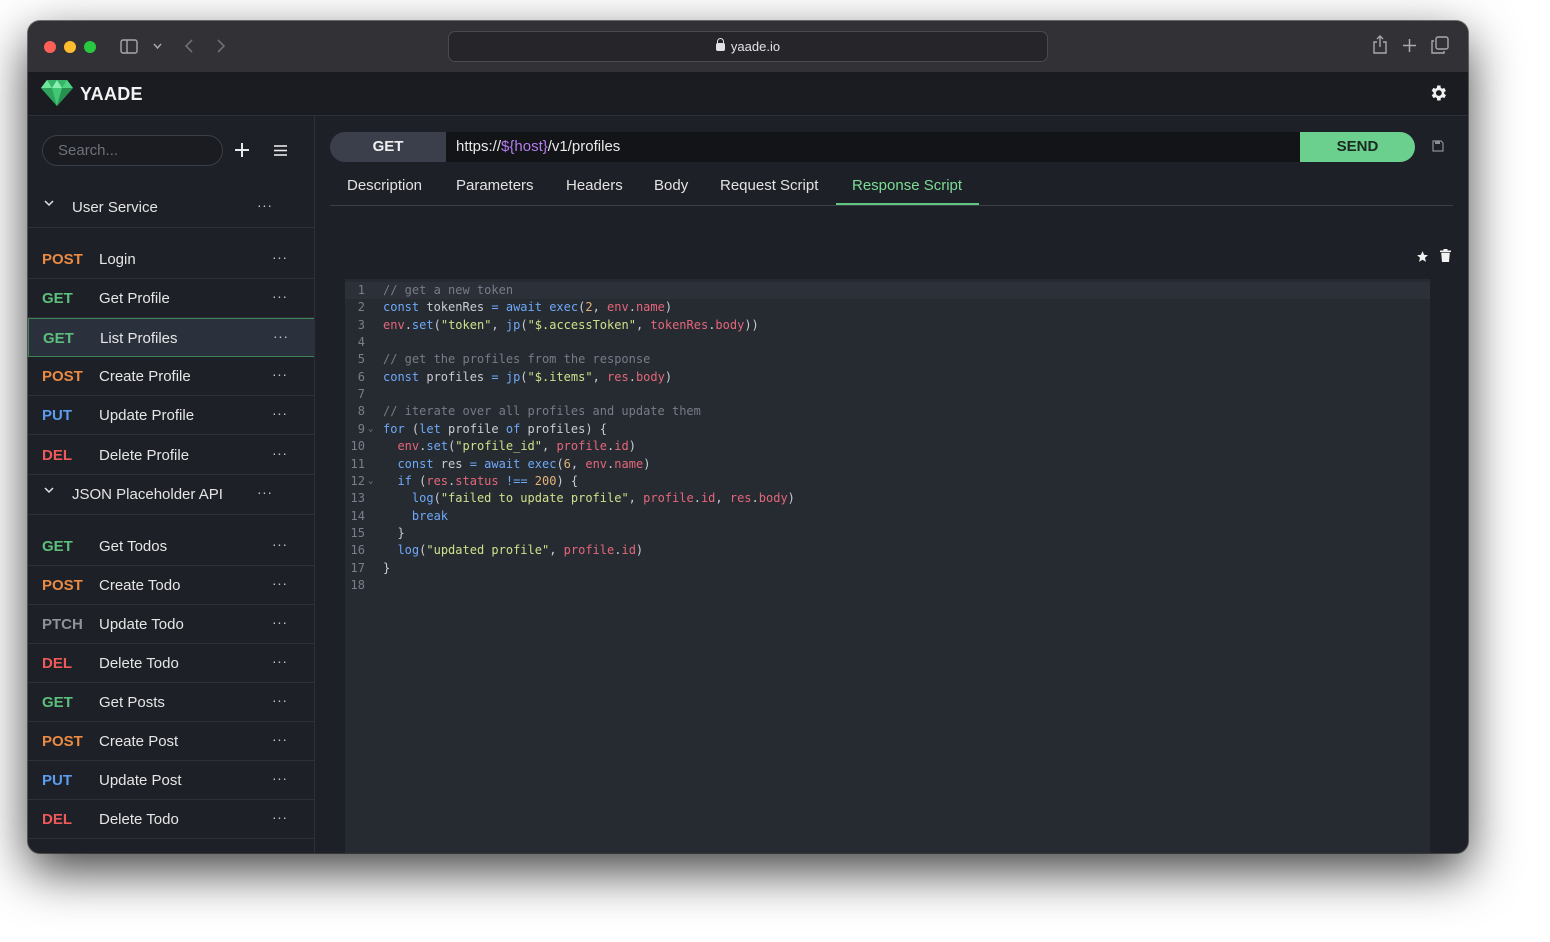  What do you see at coordinates (171, 546) in the screenshot?
I see `request-item: GET Get Todos ···` at bounding box center [171, 546].